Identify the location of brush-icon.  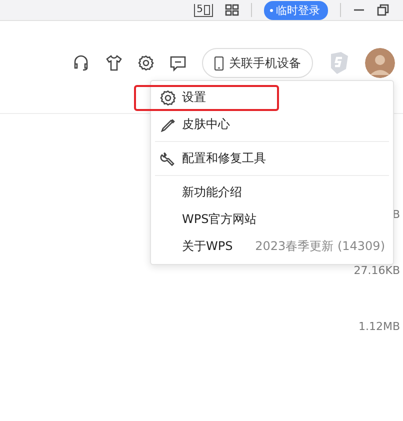
(168, 124).